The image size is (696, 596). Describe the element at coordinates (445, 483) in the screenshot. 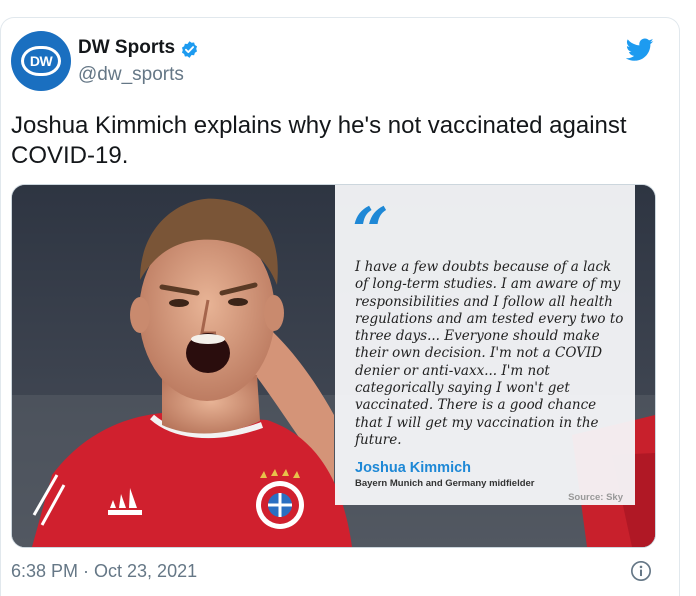

I see `quote-author-role: Bayern Munich and Germany midfielder` at that location.